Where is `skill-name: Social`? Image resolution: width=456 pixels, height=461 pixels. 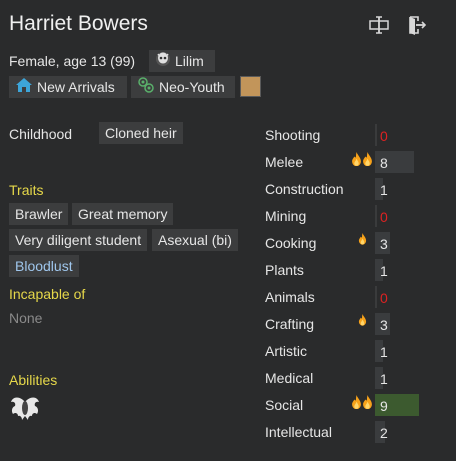
skill-name: Social is located at coordinates (284, 405).